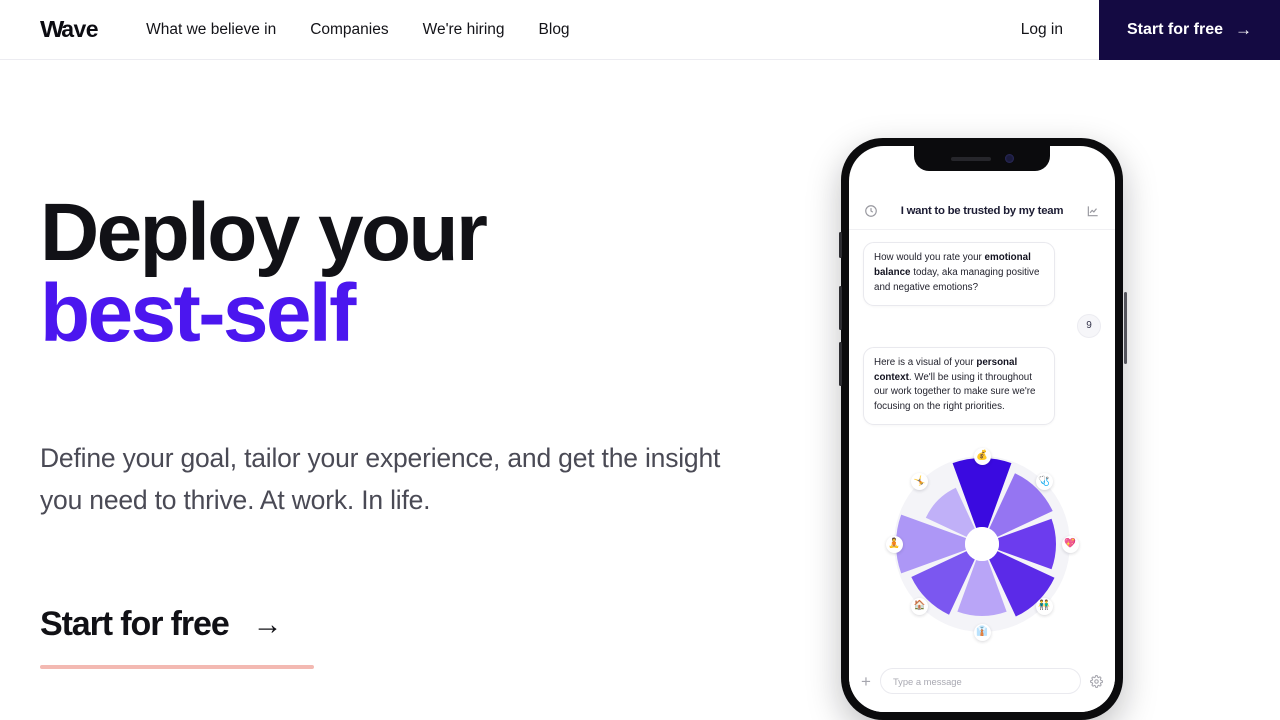 This screenshot has width=1280, height=720. Describe the element at coordinates (1174, 29) in the screenshot. I see `header-cta-label: Start for free` at that location.